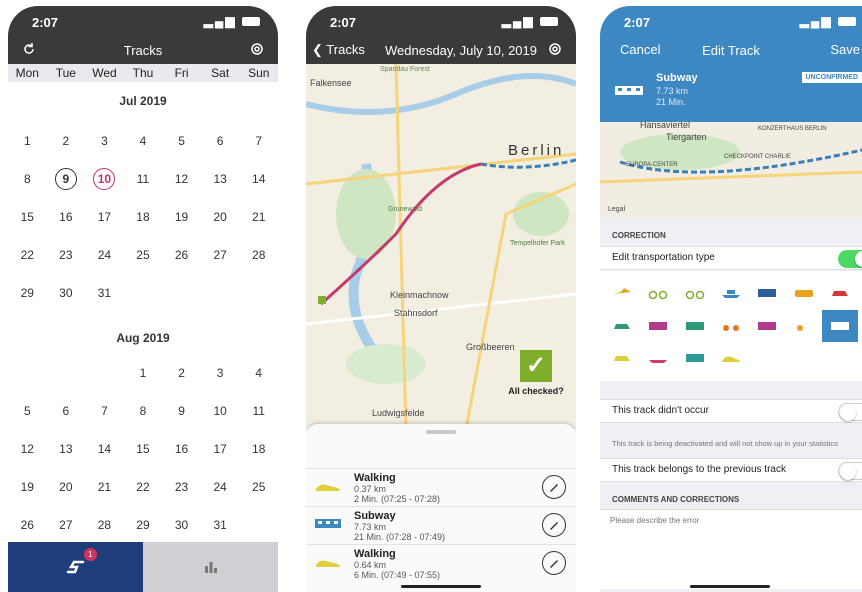 Image resolution: width=862 pixels, height=592 pixels. What do you see at coordinates (839, 325) in the screenshot?
I see `subway-selected-icon` at bounding box center [839, 325].